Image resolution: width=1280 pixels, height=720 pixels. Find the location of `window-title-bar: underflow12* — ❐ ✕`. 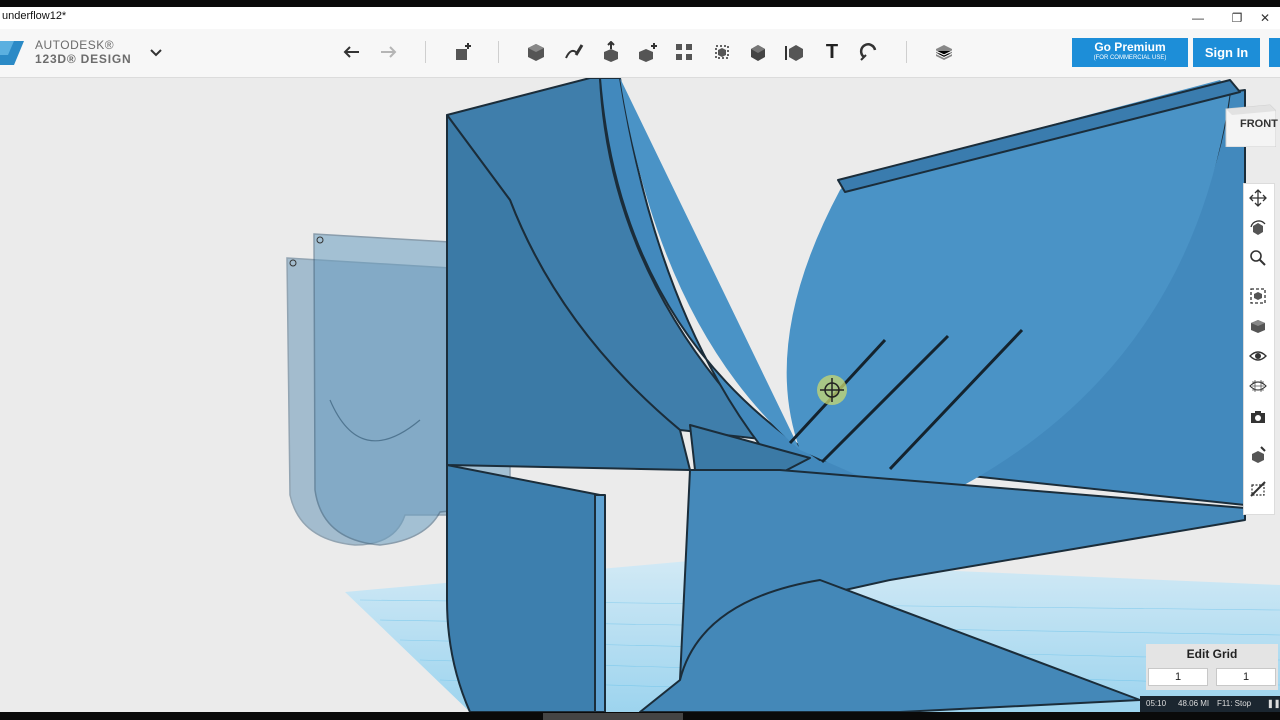

window-title-bar: underflow12* — ❐ ✕ is located at coordinates (640, 18).